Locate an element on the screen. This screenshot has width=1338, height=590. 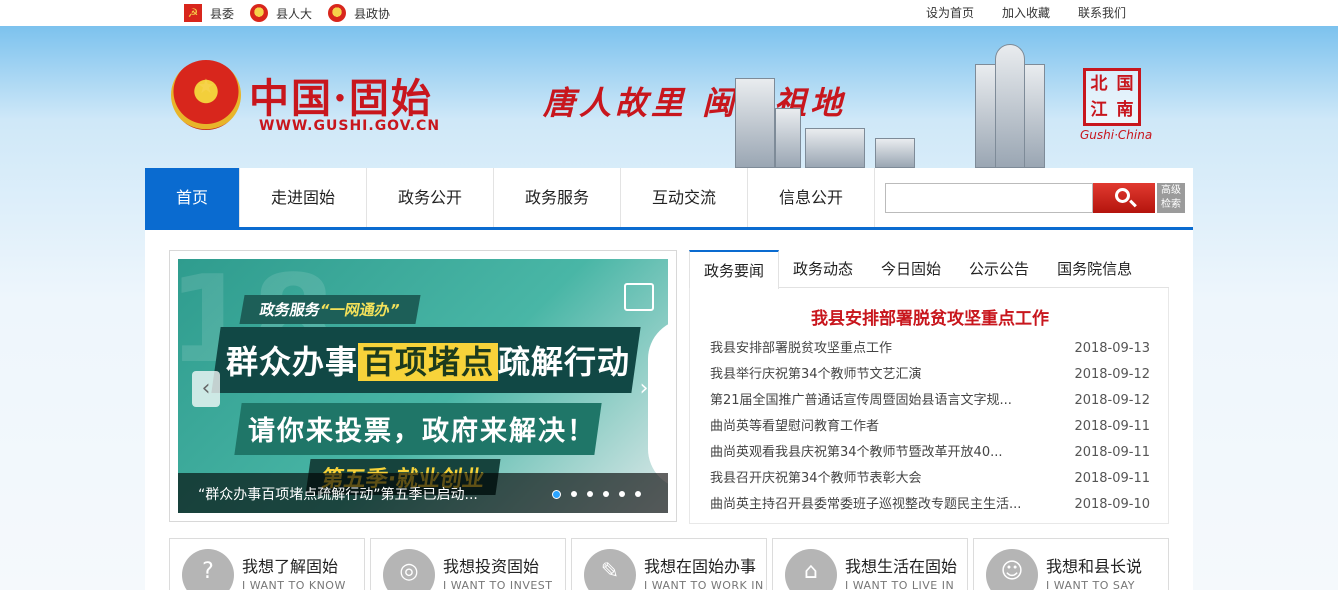
tab-gov-news: 政务要闻 is located at coordinates (734, 269).